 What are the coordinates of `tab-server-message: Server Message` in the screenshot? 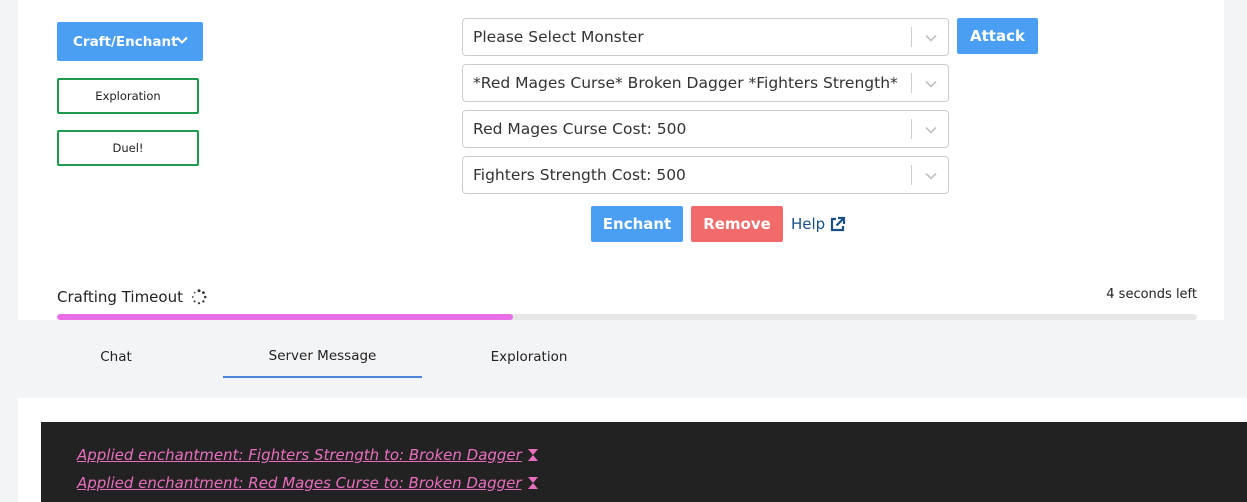 It's located at (322, 356).